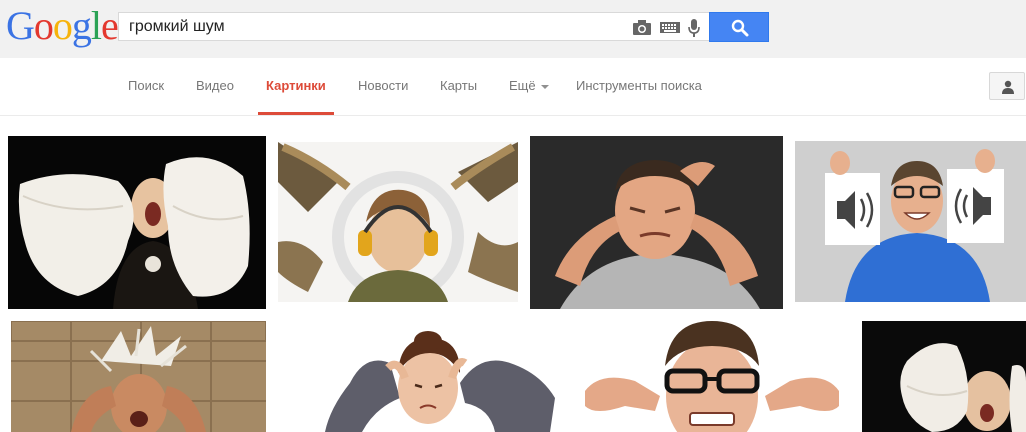 The image size is (1026, 432). I want to click on tab-maps: Карты, so click(458, 85).